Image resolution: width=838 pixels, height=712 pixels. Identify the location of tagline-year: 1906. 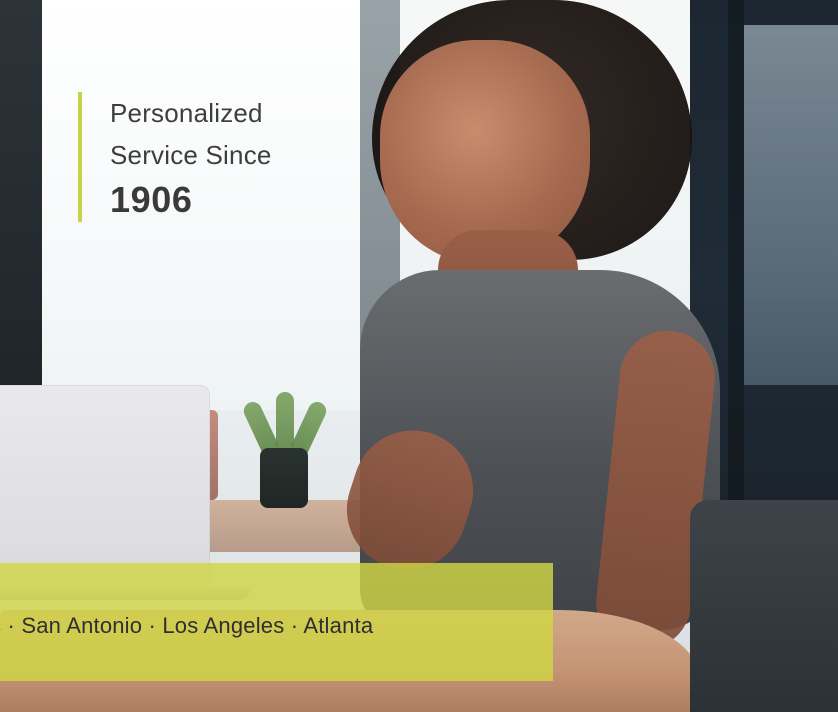
(151, 199).